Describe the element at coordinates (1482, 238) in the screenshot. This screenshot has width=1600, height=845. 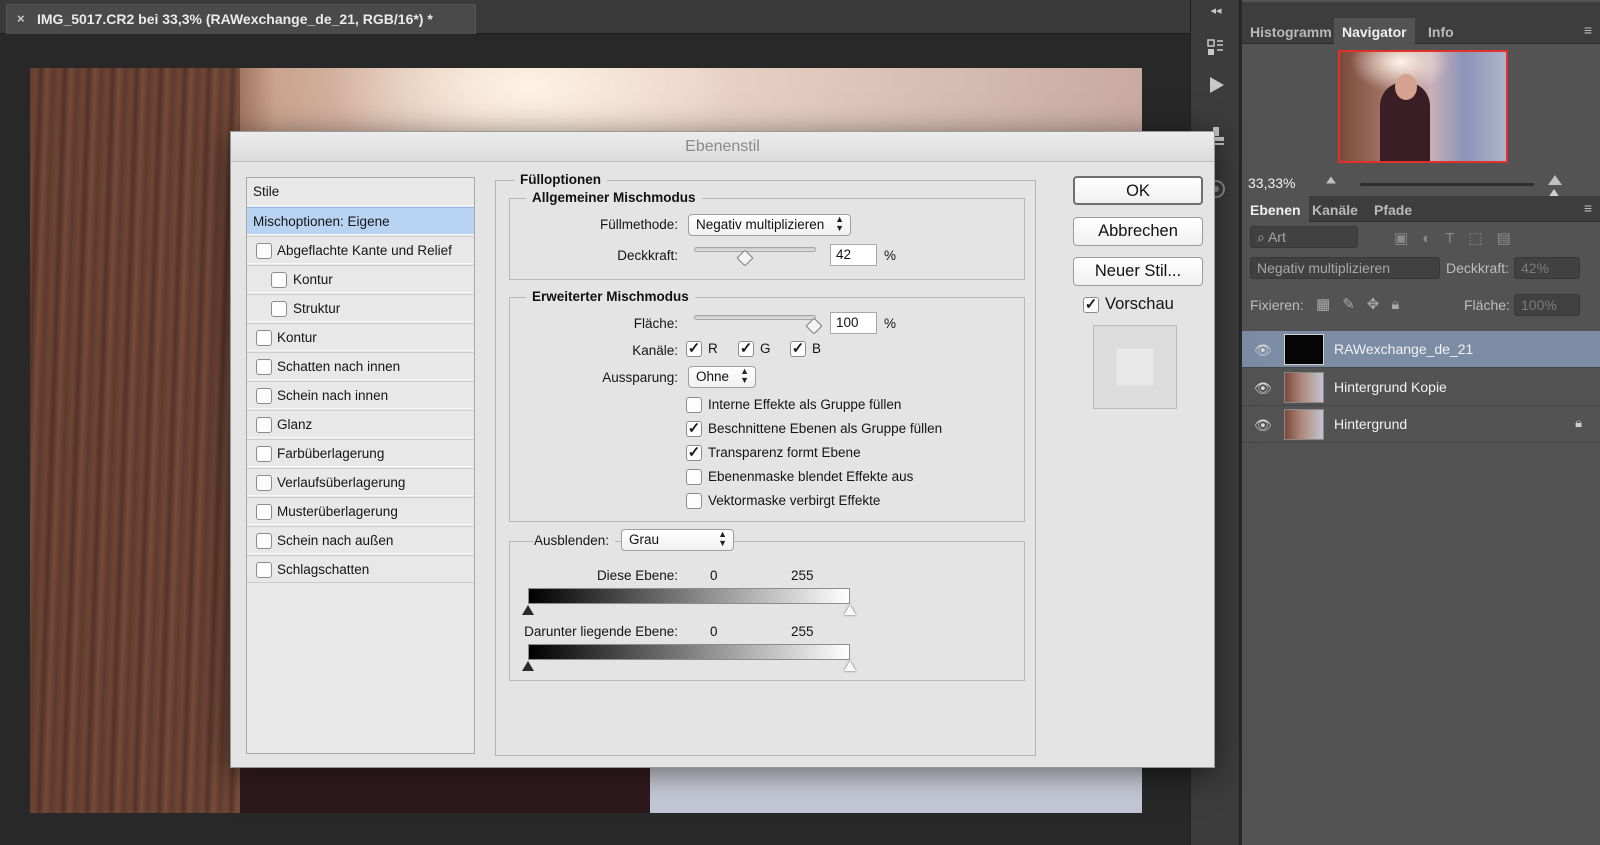
I see `shape-filter-icon: ⬚` at that location.